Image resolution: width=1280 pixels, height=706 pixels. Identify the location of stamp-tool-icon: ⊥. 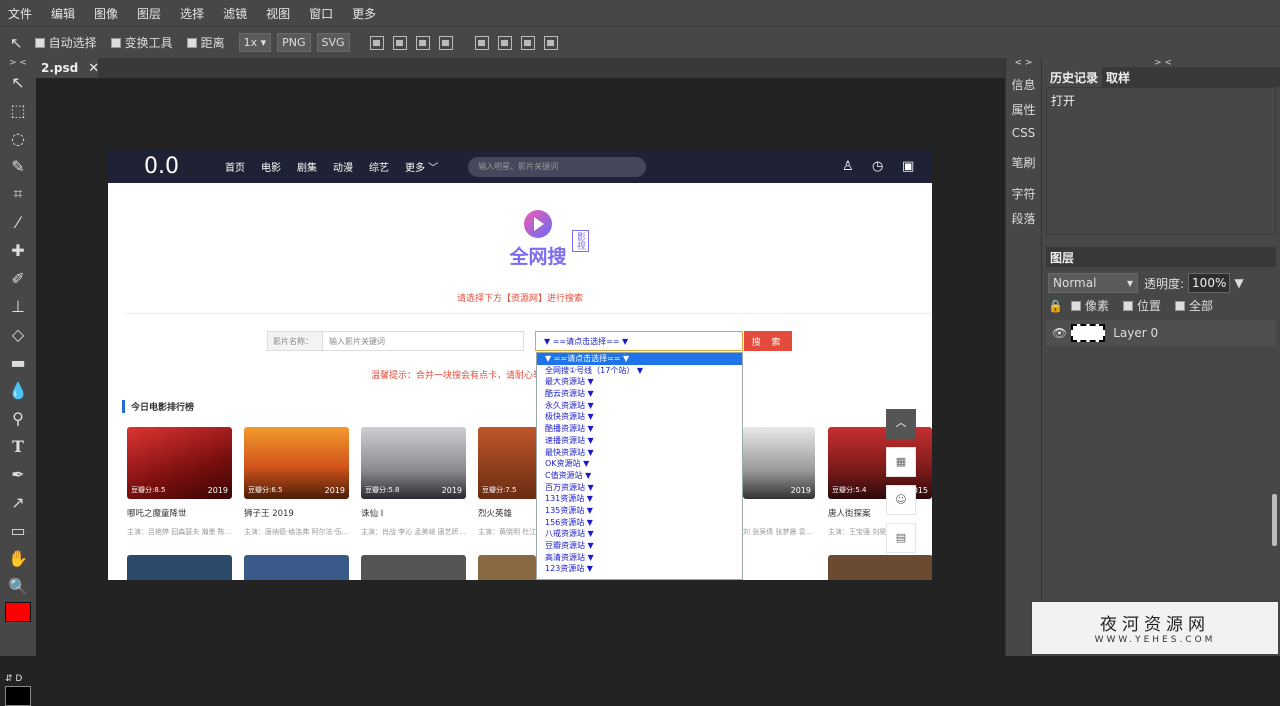
(18, 306).